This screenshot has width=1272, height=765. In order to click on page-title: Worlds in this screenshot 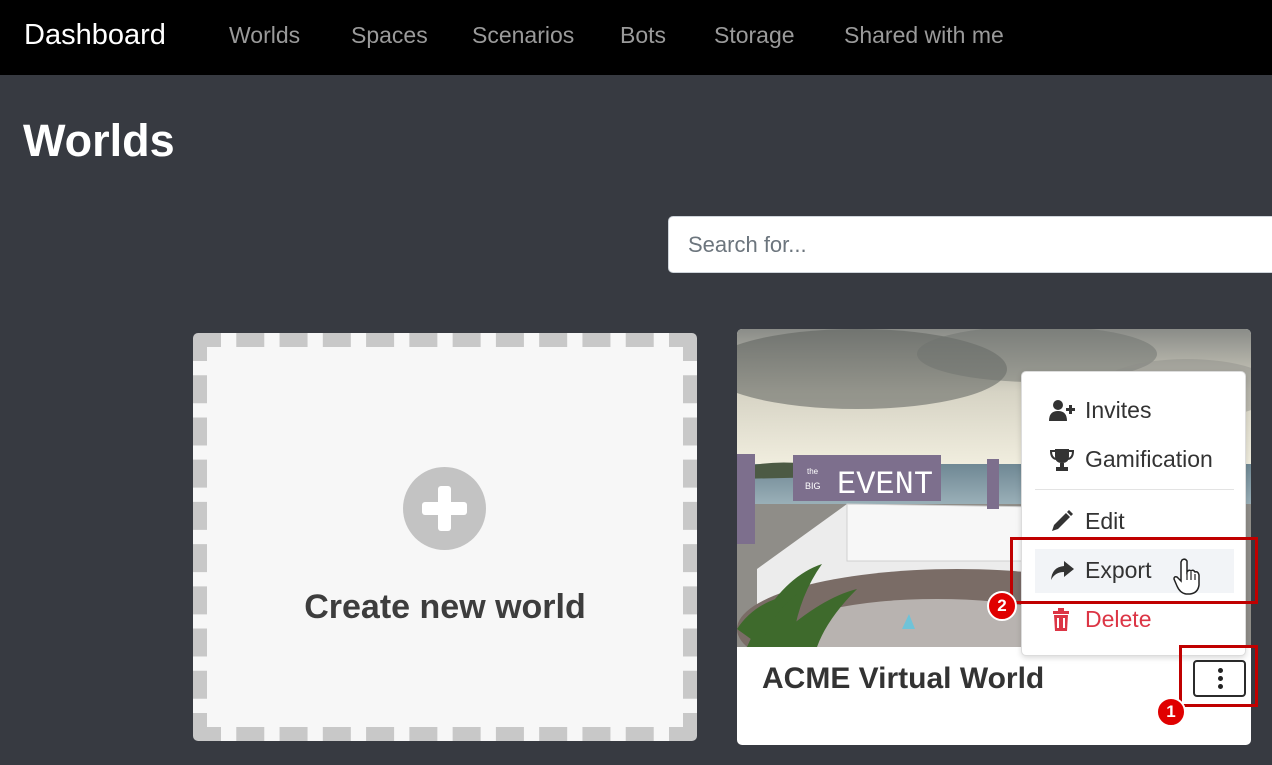, I will do `click(99, 140)`.